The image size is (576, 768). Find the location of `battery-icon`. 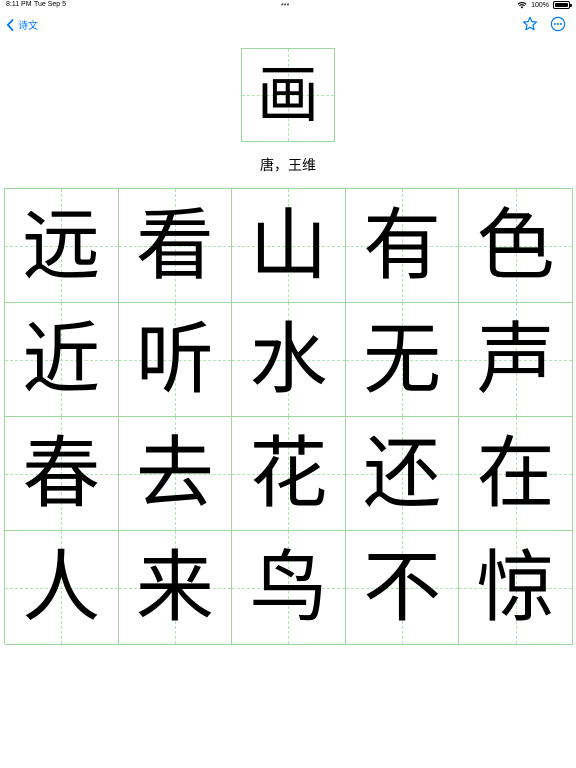

battery-icon is located at coordinates (562, 5).